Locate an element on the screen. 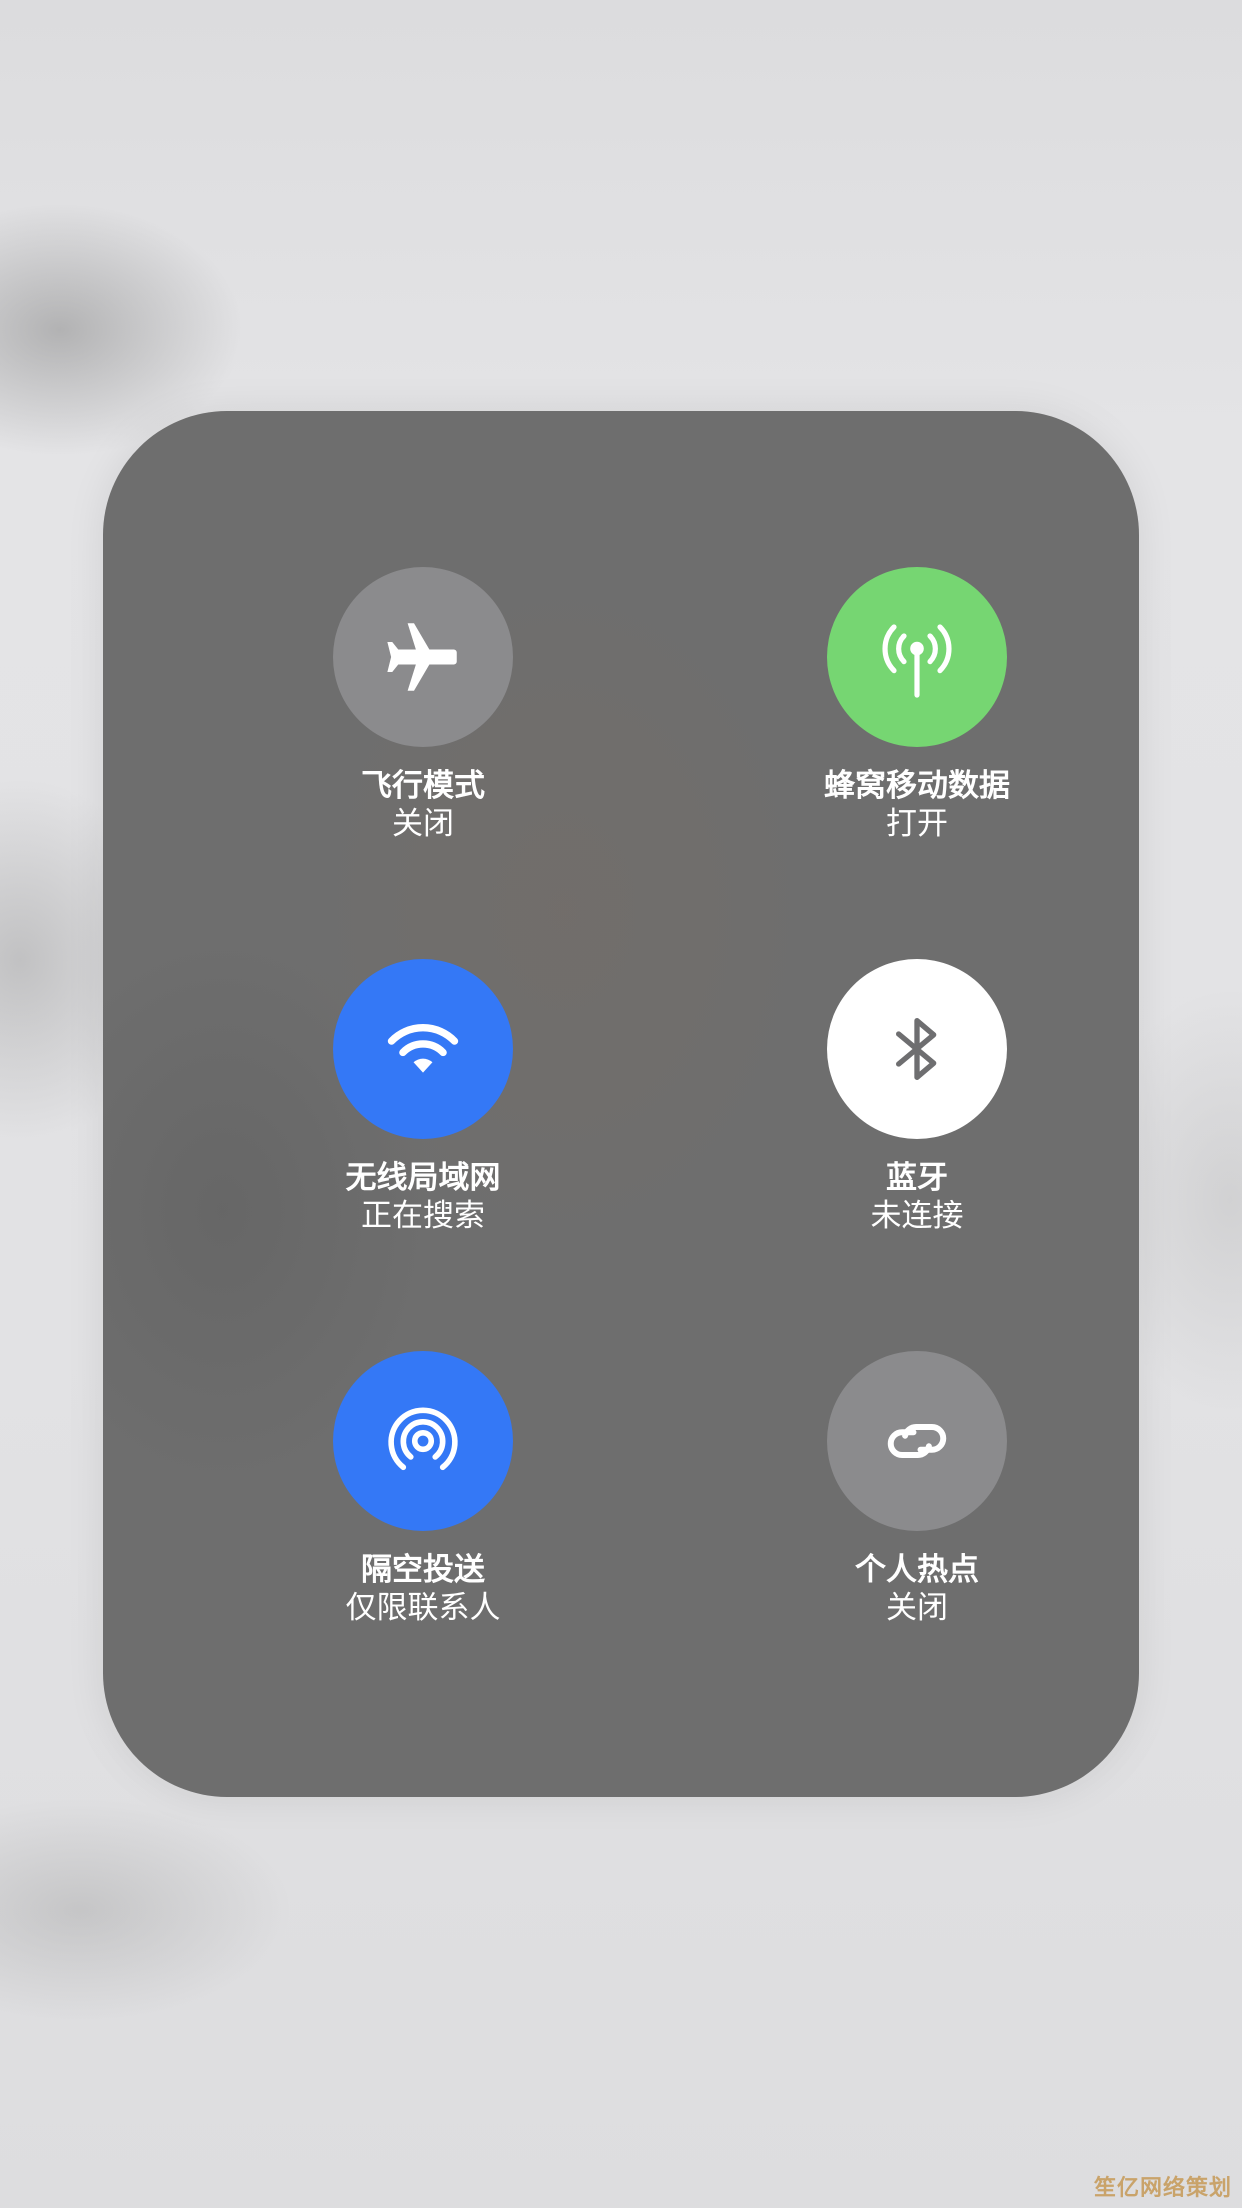 The height and width of the screenshot is (2208, 1242). cellular-data-toggle is located at coordinates (917, 657).